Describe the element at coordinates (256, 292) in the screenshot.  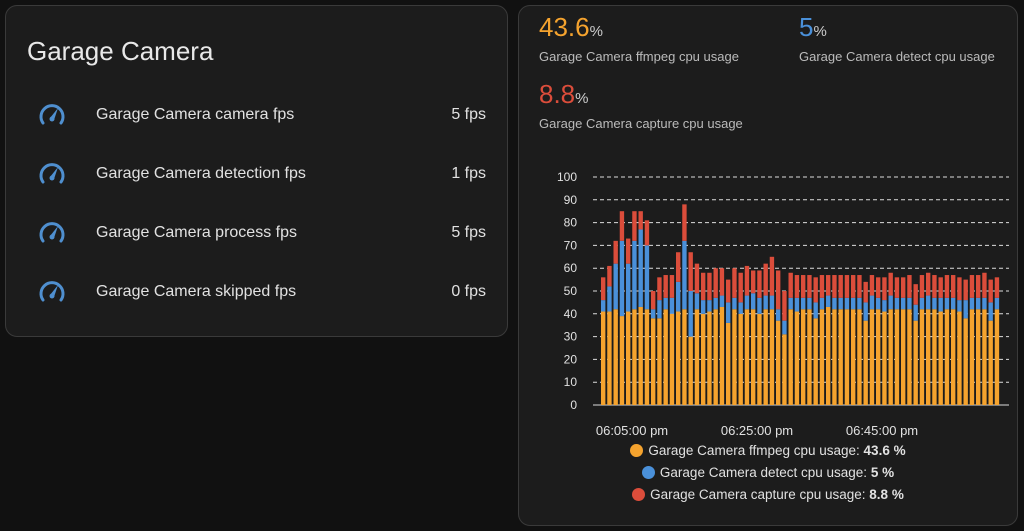
I see `entity-row: Garage Camera skipped fps 0 fps` at that location.